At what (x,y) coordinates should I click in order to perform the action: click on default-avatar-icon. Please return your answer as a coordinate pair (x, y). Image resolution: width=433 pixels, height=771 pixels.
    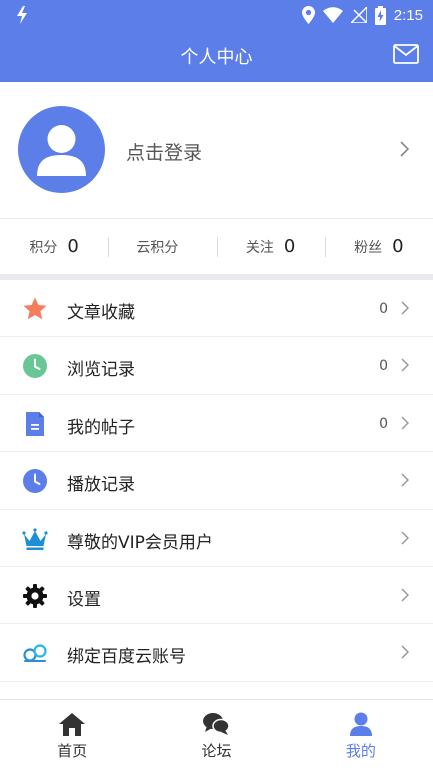
    Looking at the image, I should click on (61, 150).